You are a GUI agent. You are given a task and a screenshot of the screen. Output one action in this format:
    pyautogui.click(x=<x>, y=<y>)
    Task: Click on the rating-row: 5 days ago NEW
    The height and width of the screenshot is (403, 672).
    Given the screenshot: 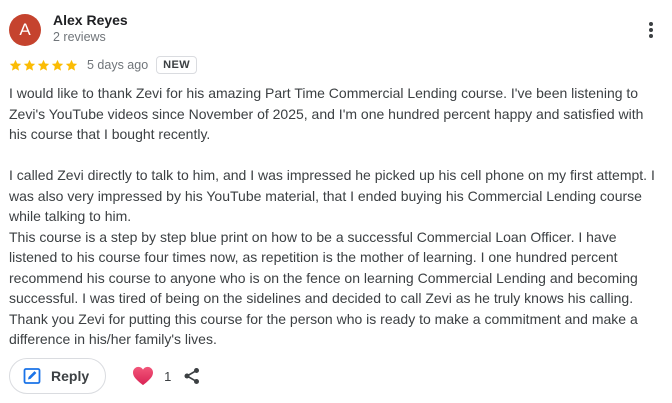 What is the action you would take?
    pyautogui.click(x=103, y=65)
    